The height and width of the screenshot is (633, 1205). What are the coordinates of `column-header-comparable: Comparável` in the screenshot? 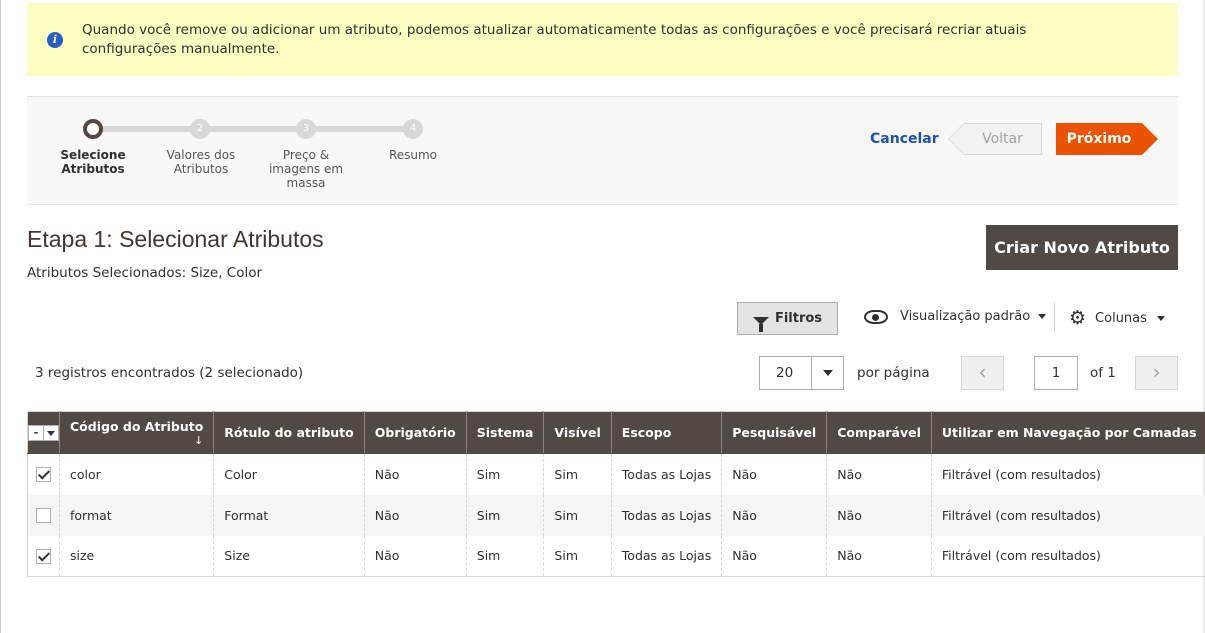 It's located at (879, 432).